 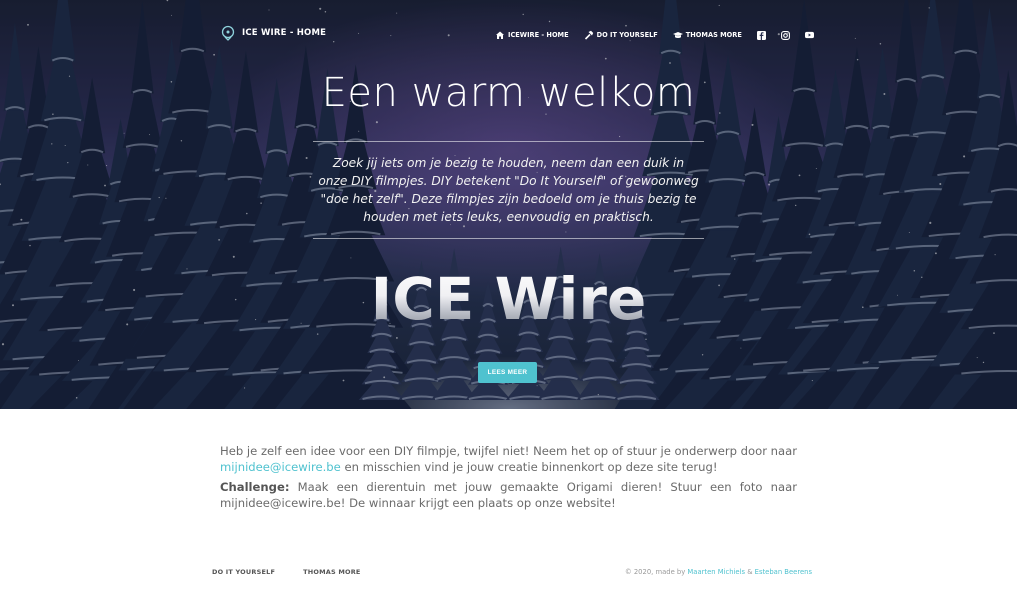 What do you see at coordinates (508, 93) in the screenshot?
I see `welcome-heading: Een warm welkom` at bounding box center [508, 93].